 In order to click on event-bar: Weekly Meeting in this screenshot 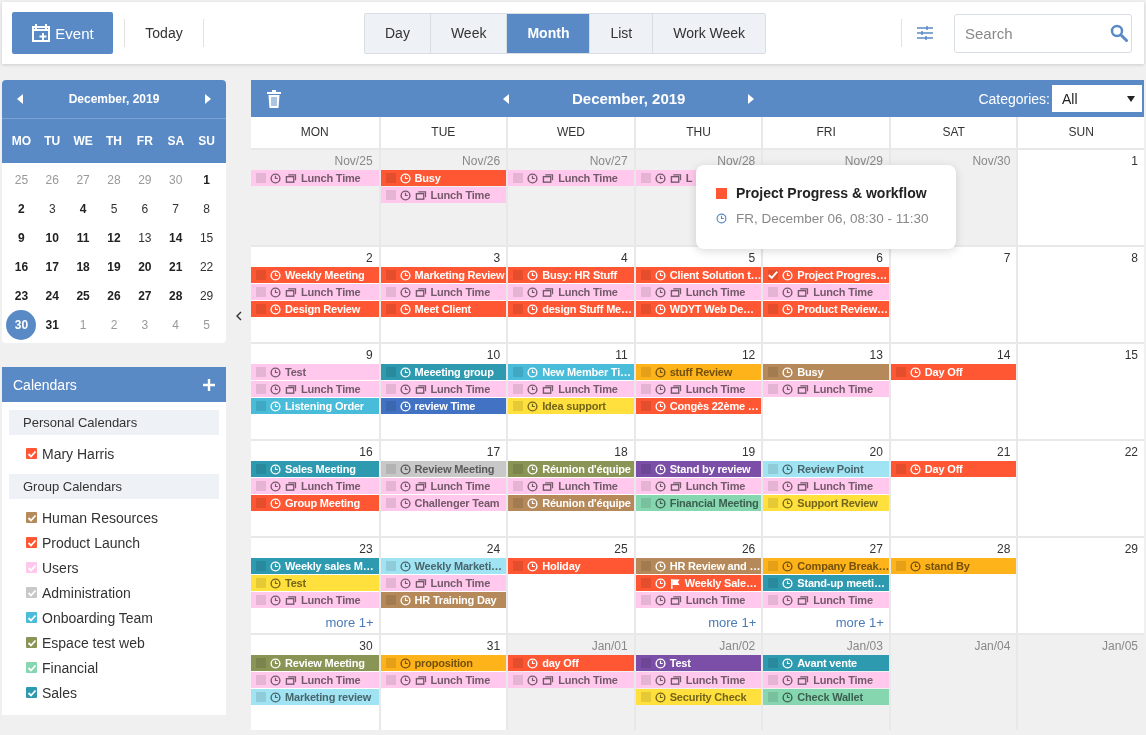, I will do `click(315, 275)`.